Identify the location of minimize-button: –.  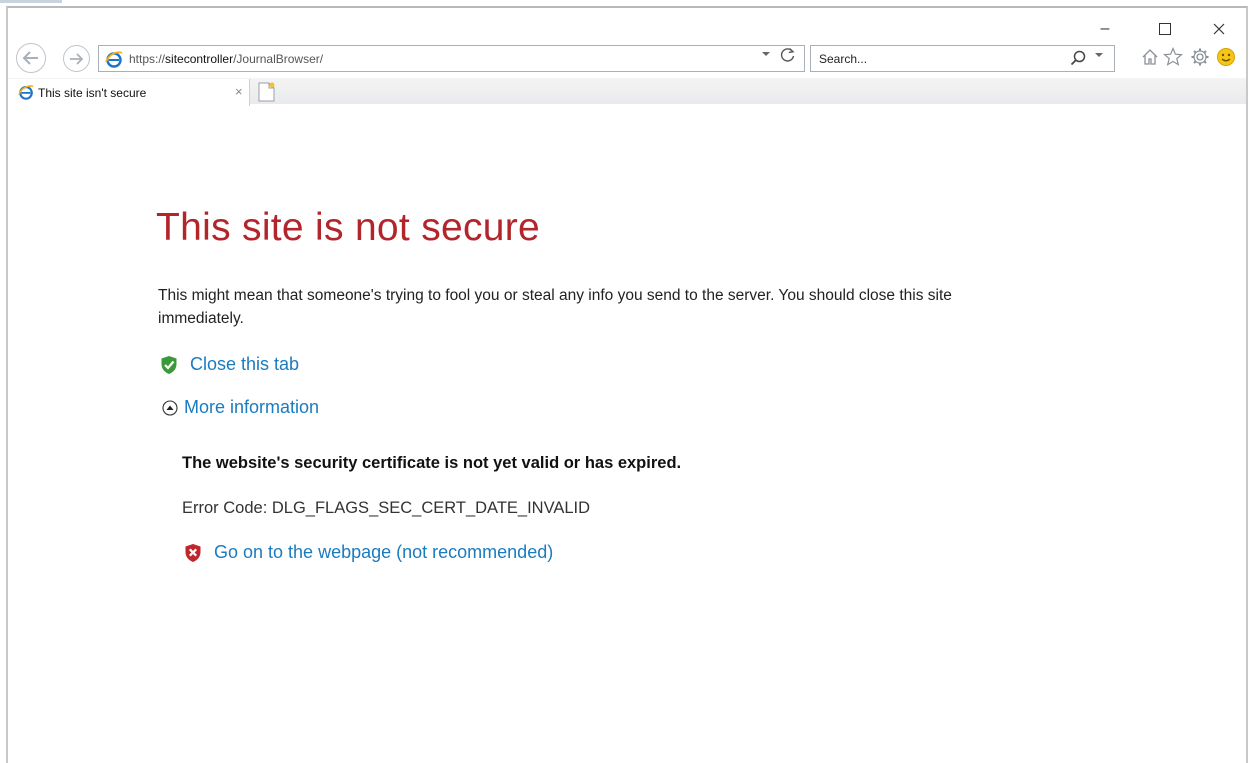
(1105, 29).